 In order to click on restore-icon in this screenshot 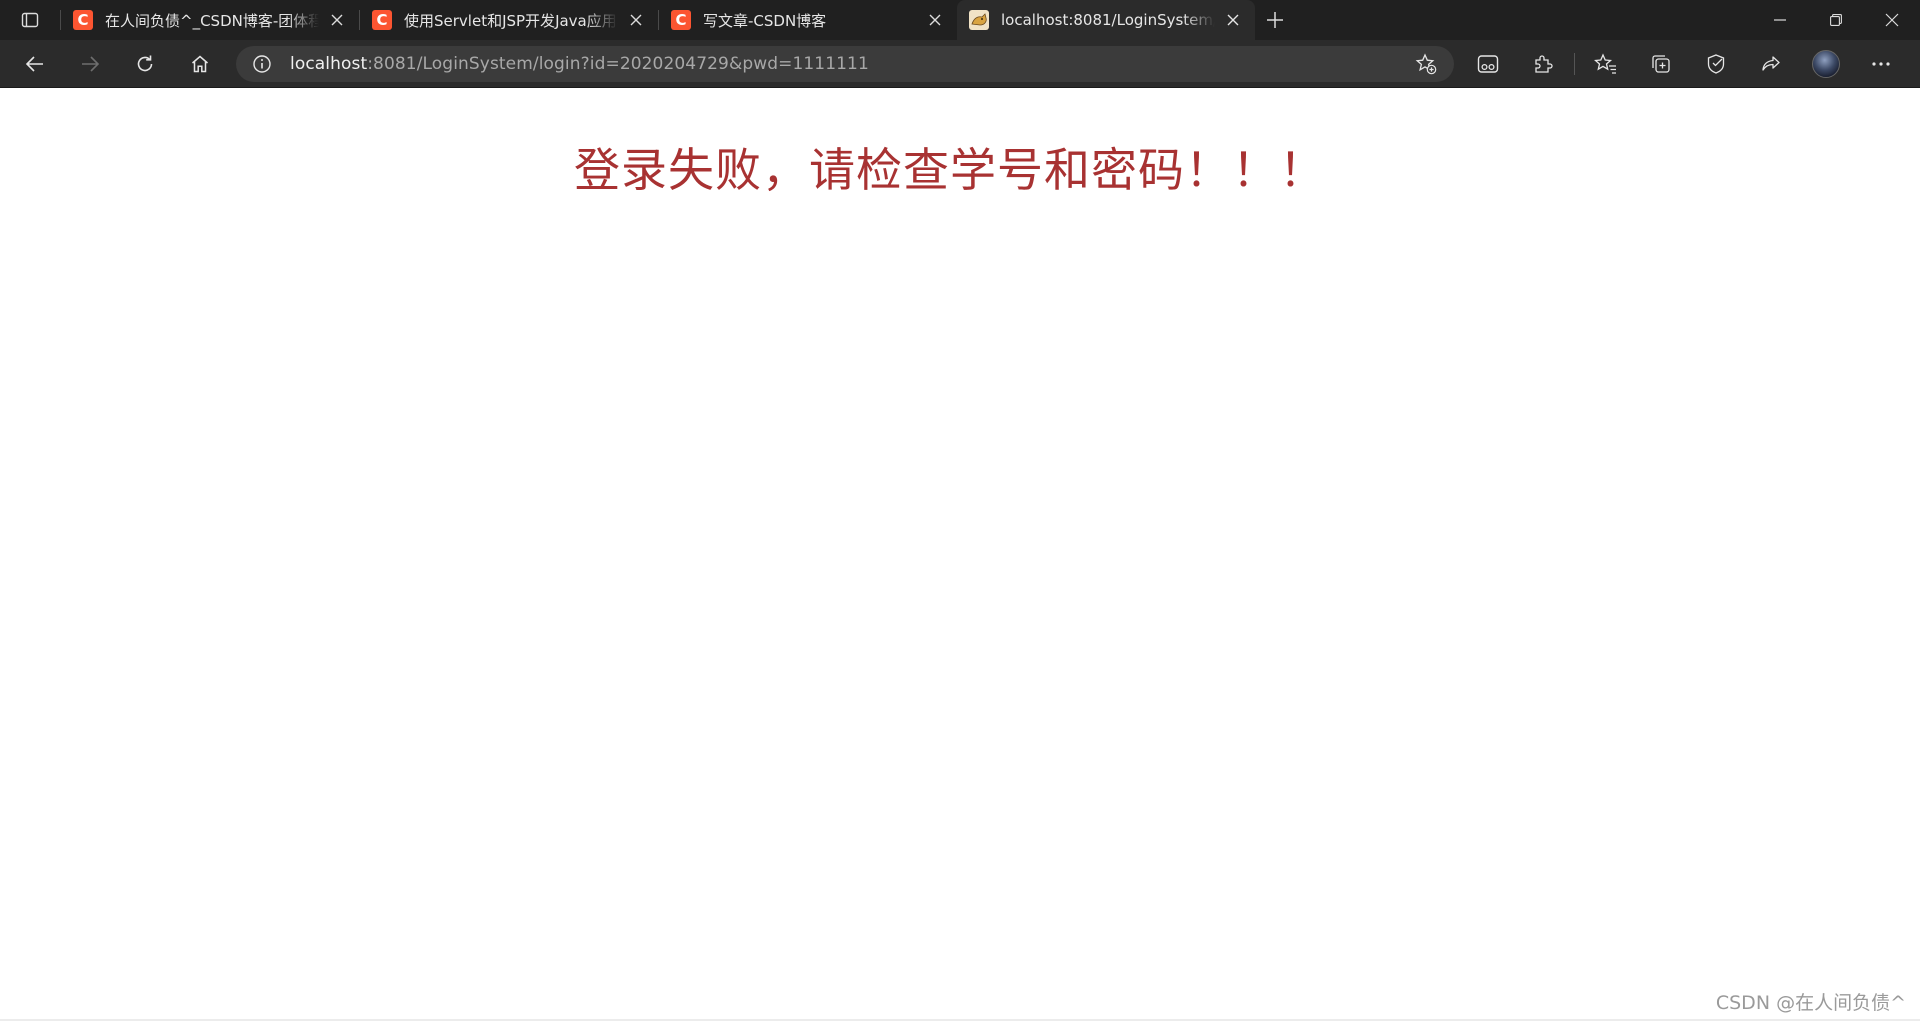, I will do `click(1836, 20)`.